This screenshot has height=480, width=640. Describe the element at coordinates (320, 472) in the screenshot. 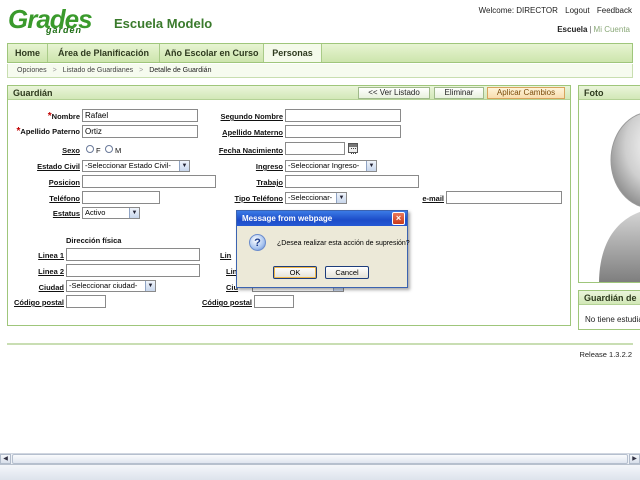

I see `browser-status-bar` at that location.